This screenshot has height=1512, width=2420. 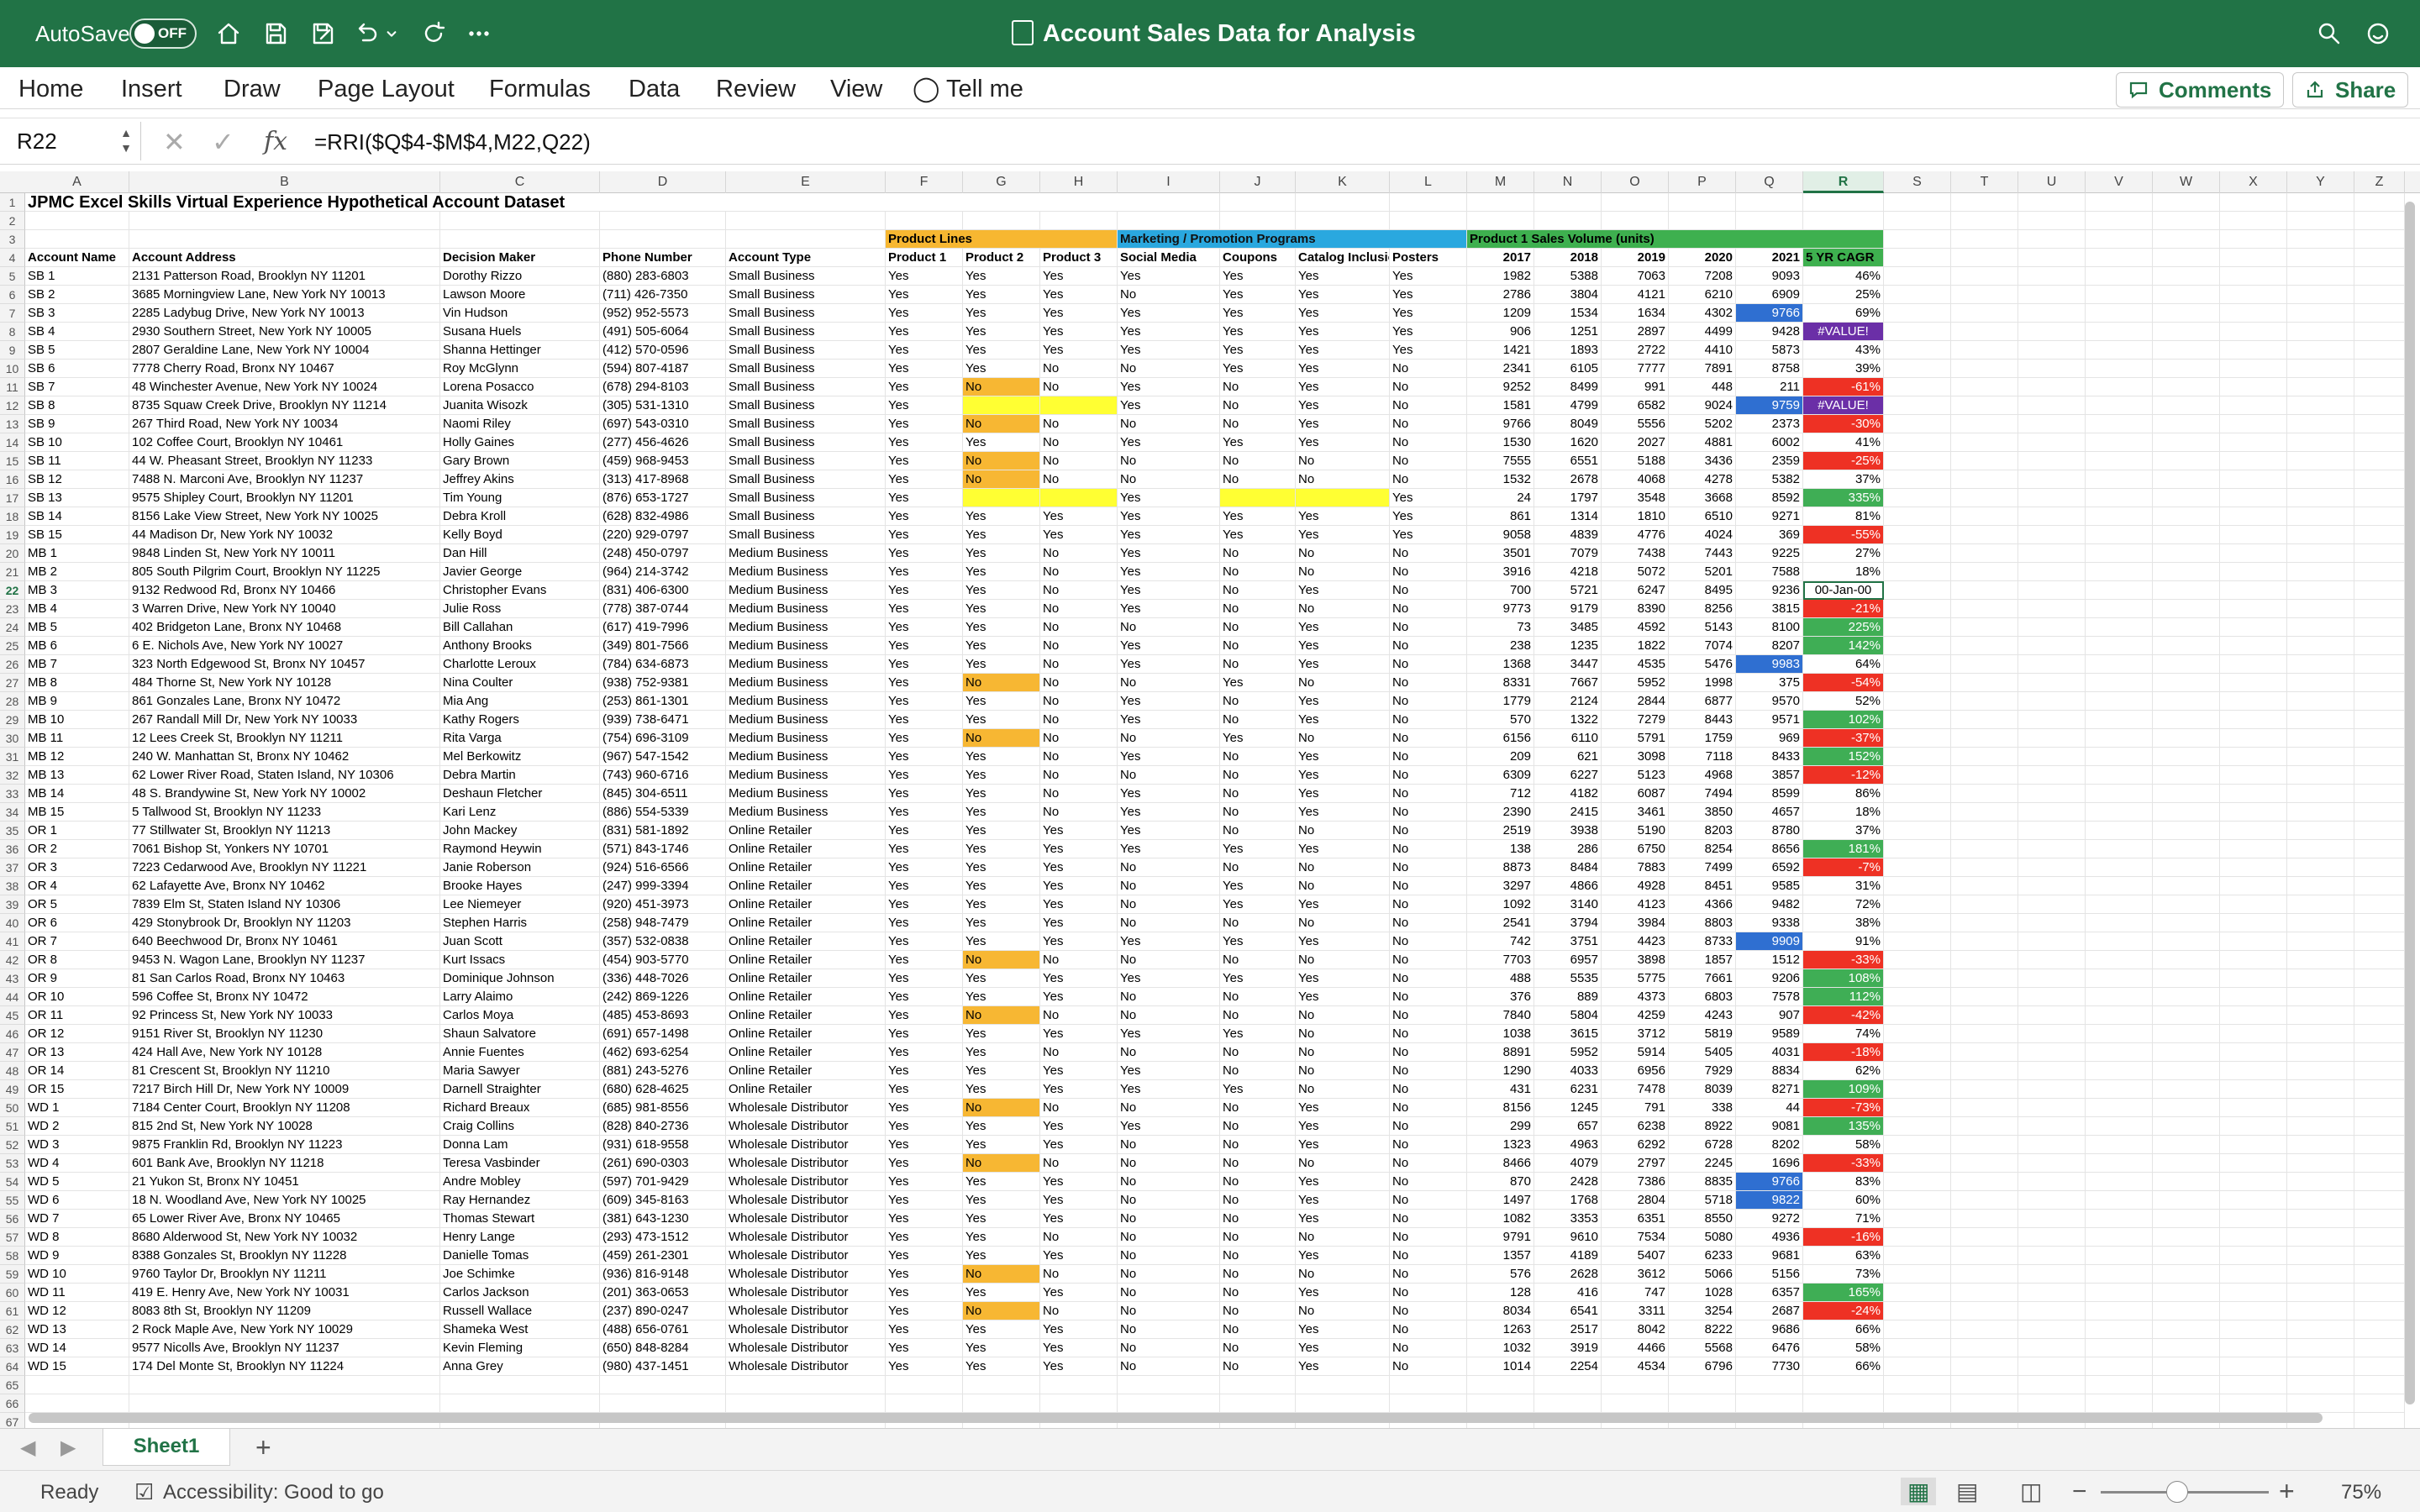 I want to click on cell: 1497, so click(x=1500, y=1200).